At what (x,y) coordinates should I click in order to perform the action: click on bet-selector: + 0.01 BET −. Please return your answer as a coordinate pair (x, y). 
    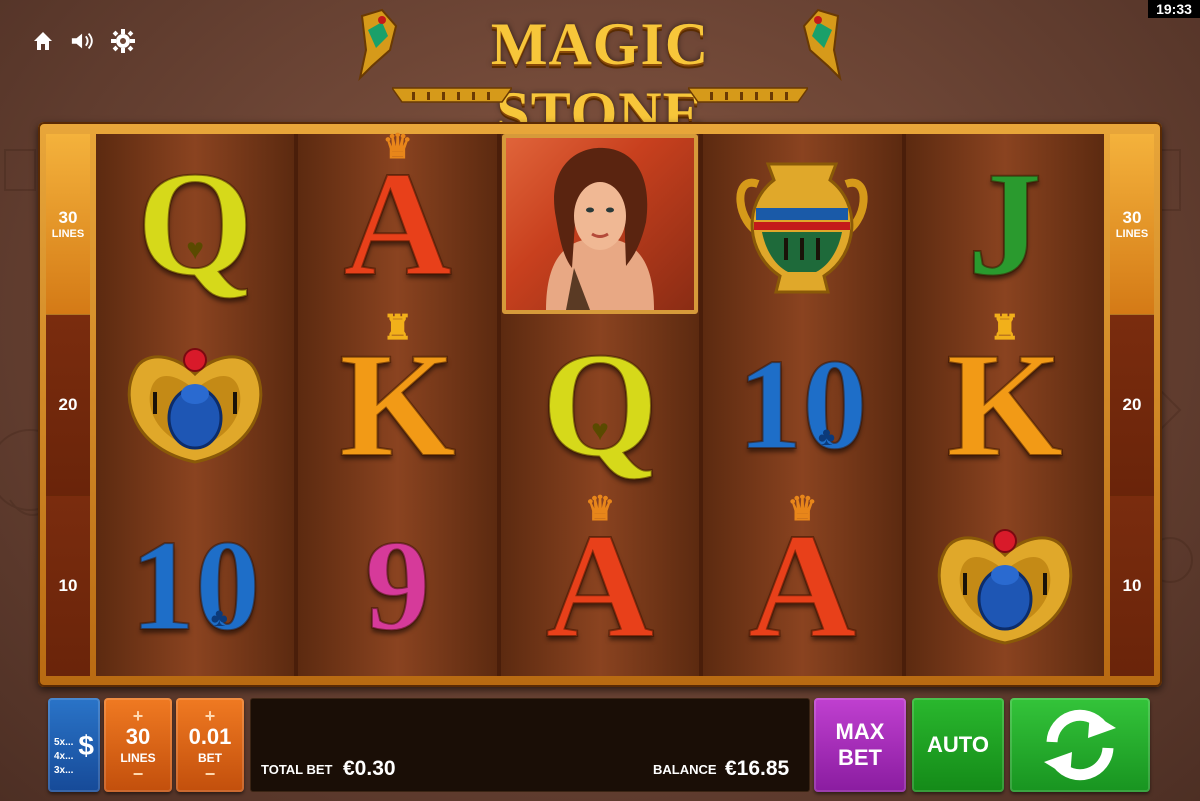
    Looking at the image, I should click on (210, 745).